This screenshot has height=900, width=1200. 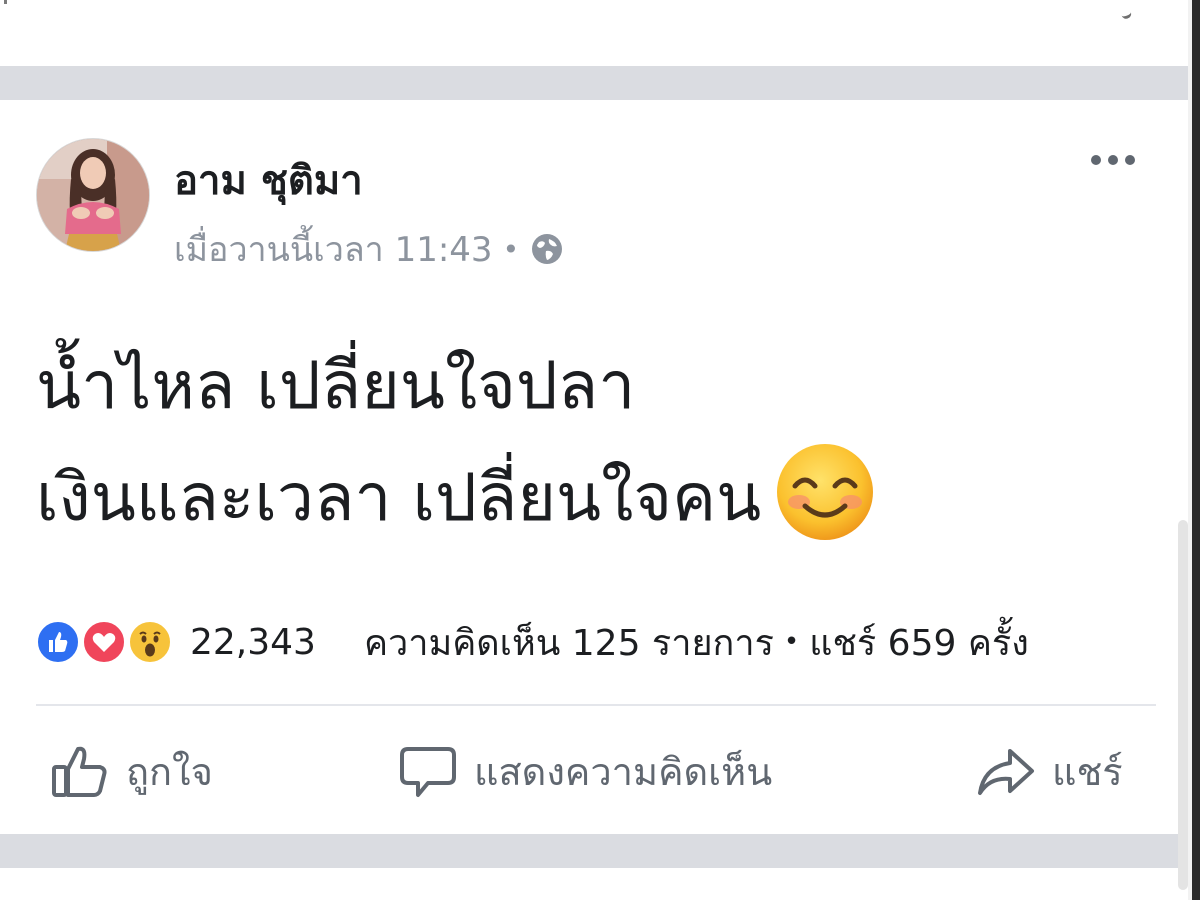 I want to click on like-button: ถูกใจ, so click(x=131, y=771).